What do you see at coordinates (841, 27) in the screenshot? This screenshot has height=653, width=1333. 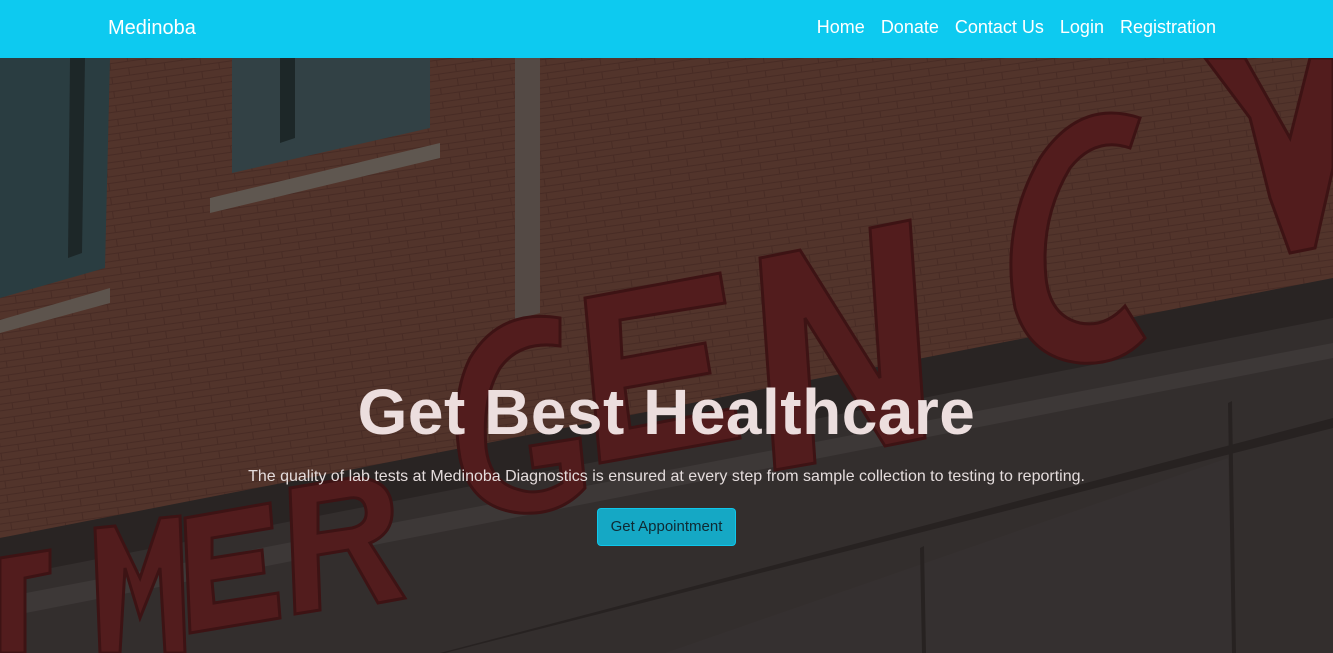 I see `nav-link-home: Home` at bounding box center [841, 27].